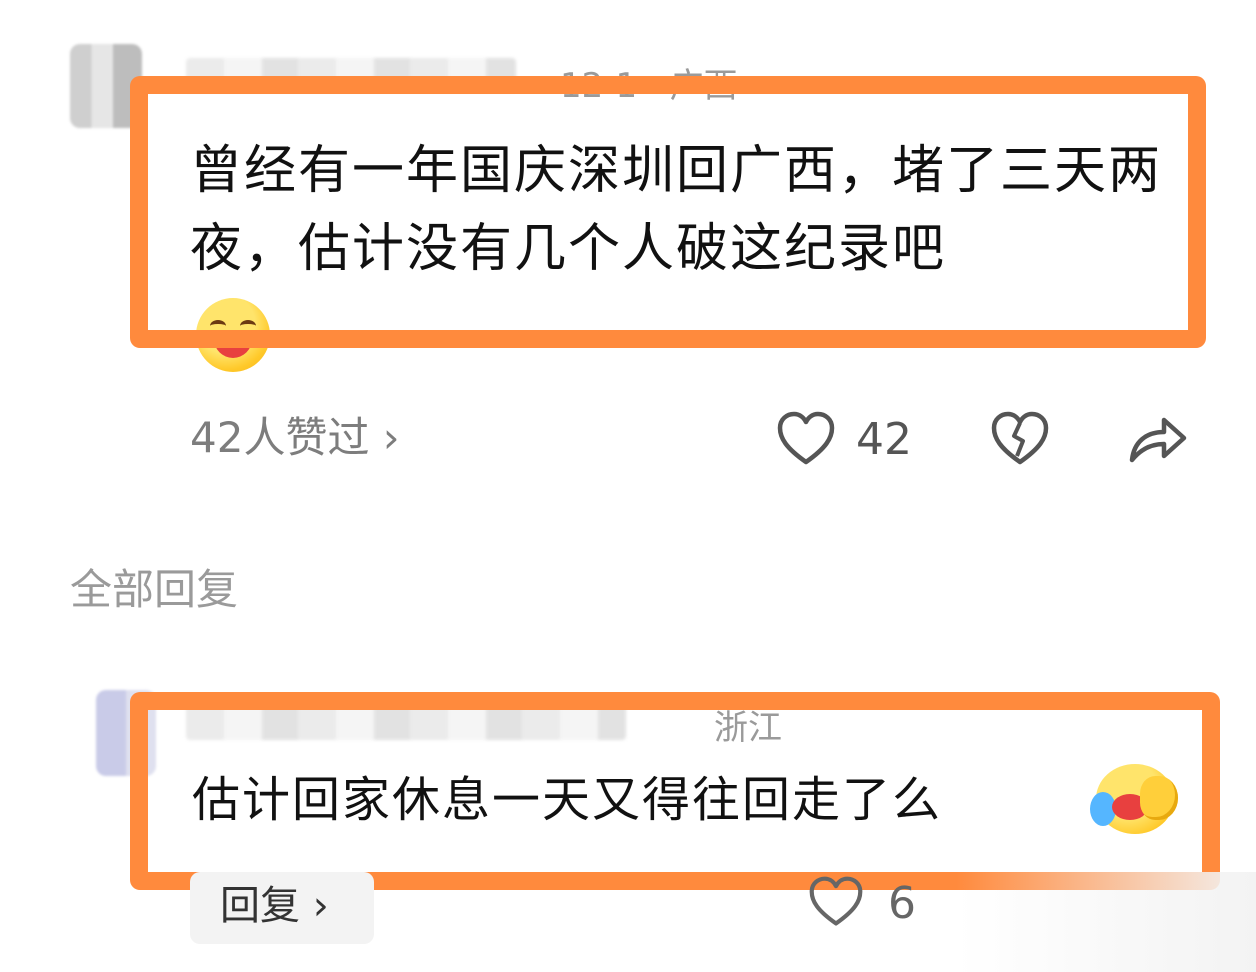 Image resolution: width=1256 pixels, height=972 pixels. I want to click on comment-text: 曾经有一年国庆深圳回广西，堵了三天两夜，估计没有几个人破这纪录吧, so click(676, 210).